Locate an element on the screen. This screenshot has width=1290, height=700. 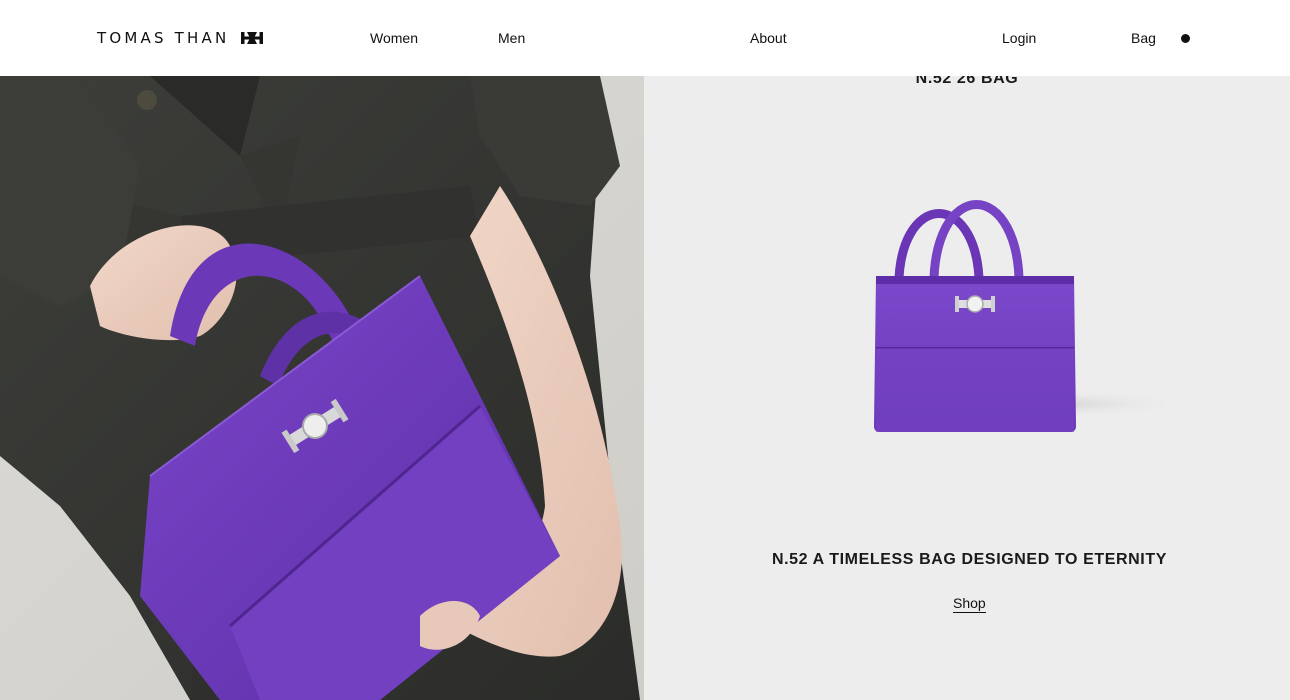
brand-logo: TOMAS THAN is located at coordinates (180, 38).